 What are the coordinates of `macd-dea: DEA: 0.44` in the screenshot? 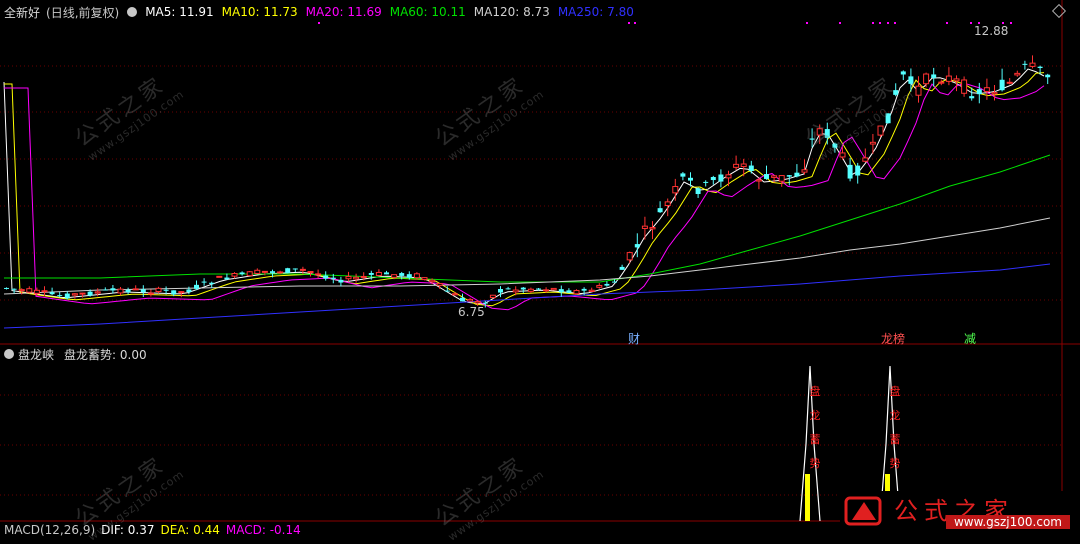 It's located at (190, 530).